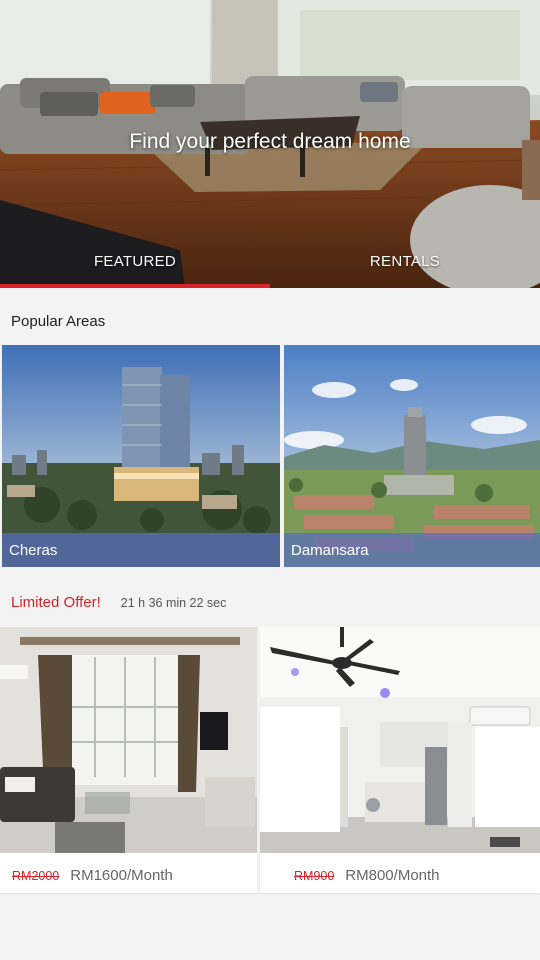 This screenshot has width=540, height=960. I want to click on area-label: Damansara, so click(412, 550).